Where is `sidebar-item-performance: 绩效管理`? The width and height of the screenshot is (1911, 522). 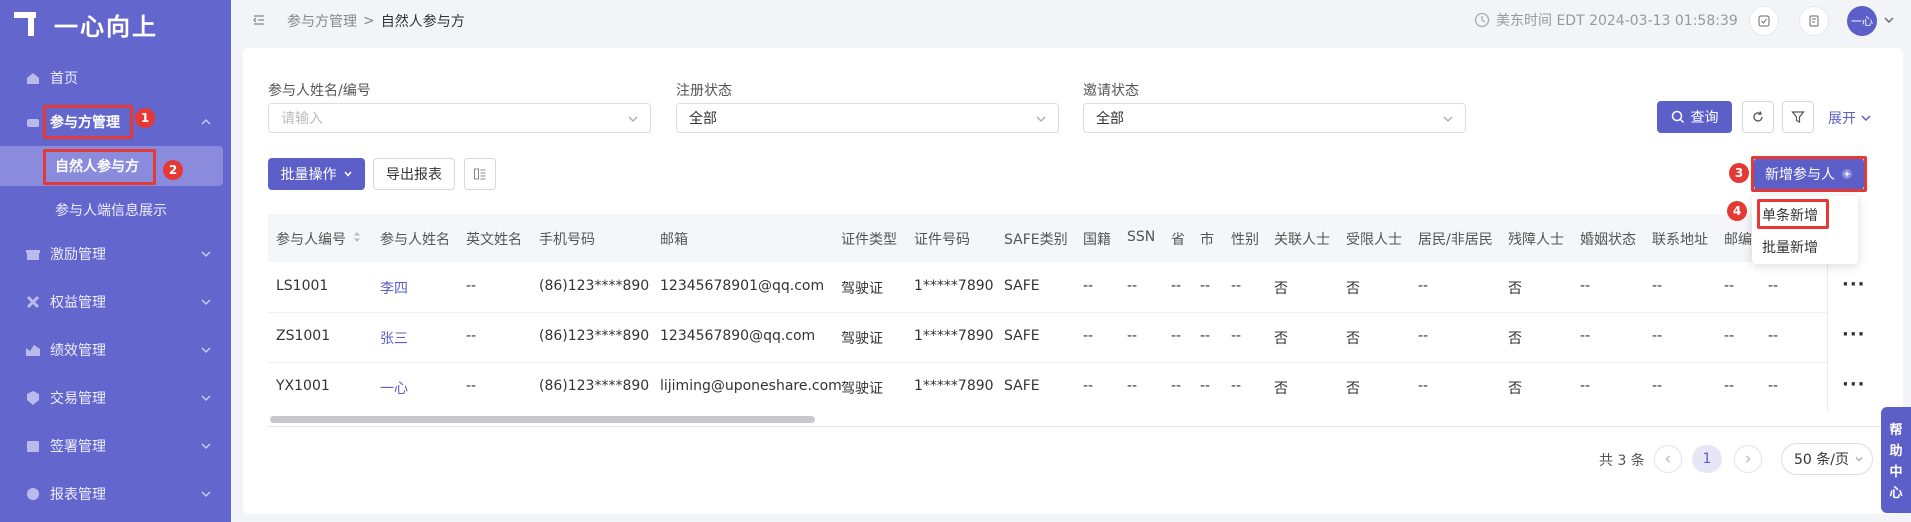
sidebar-item-performance: 绩效管理 is located at coordinates (115, 350).